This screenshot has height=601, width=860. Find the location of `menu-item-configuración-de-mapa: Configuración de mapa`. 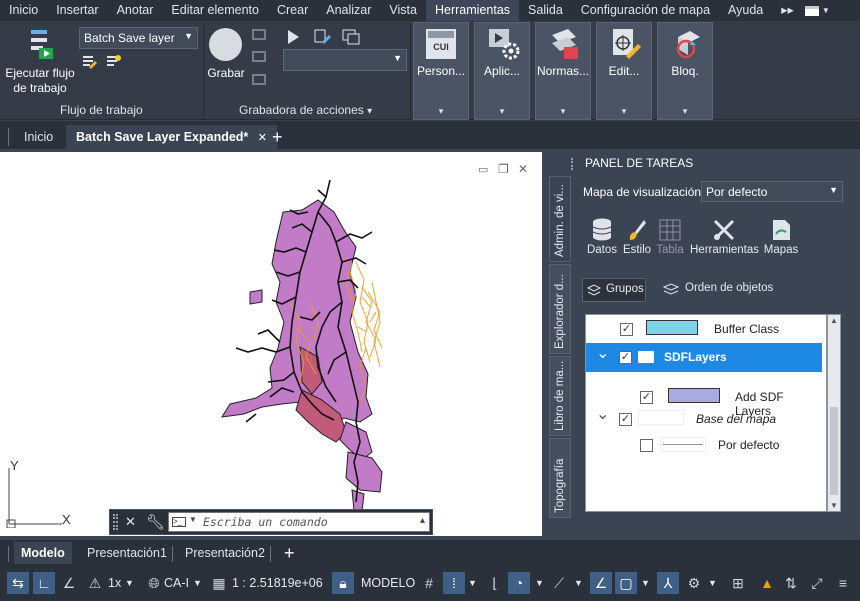

menu-item-configuración-de-mapa: Configuración de mapa is located at coordinates (645, 10).